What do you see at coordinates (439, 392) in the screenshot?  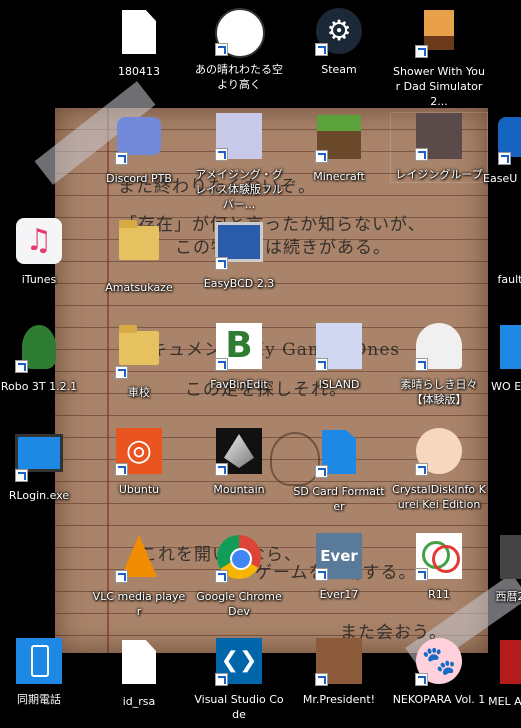 I see `icon-label: 素晴らしき日々【体験版】` at bounding box center [439, 392].